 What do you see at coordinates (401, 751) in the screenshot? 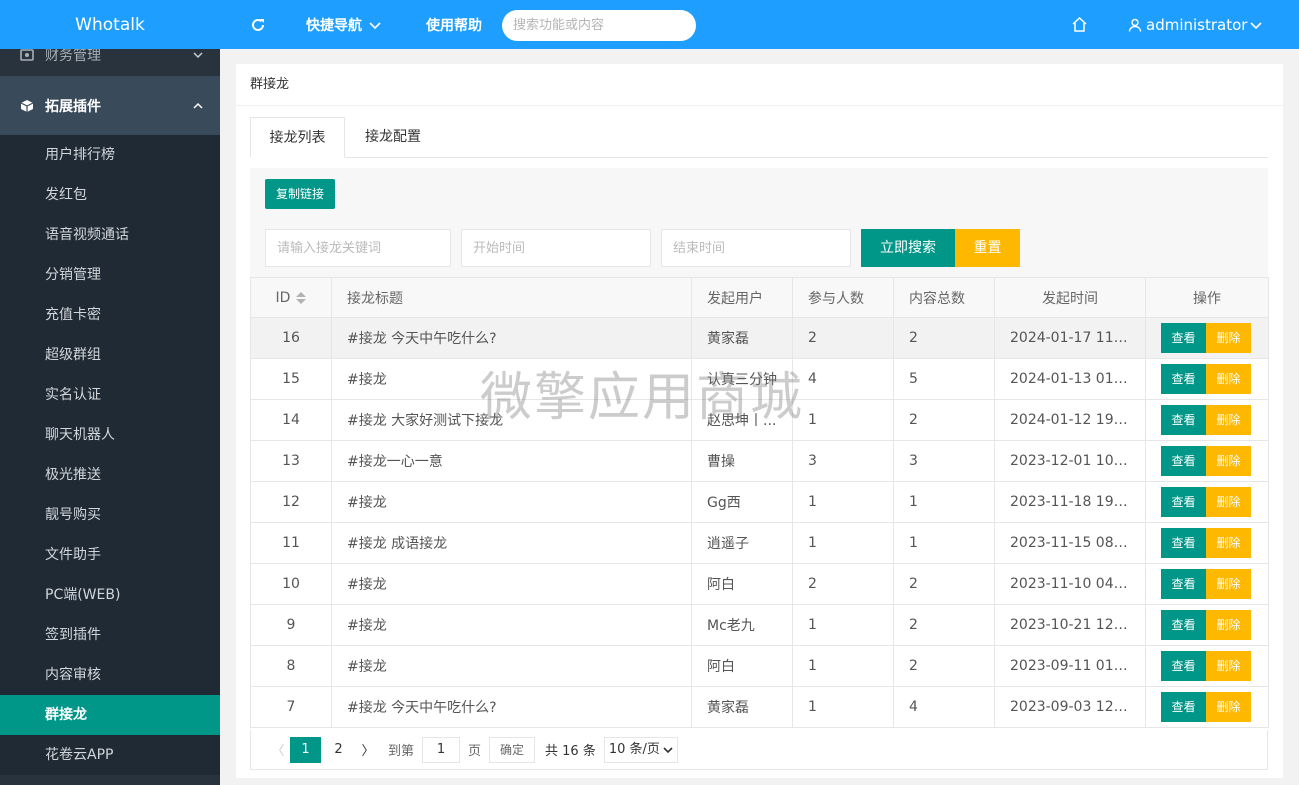
I see `goto-label: 到第` at bounding box center [401, 751].